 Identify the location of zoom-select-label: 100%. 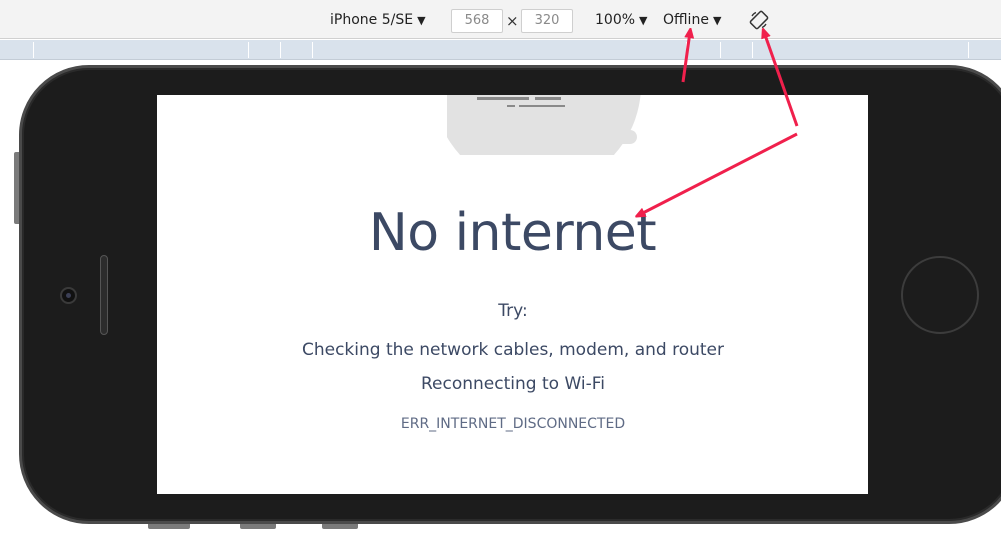
(615, 20).